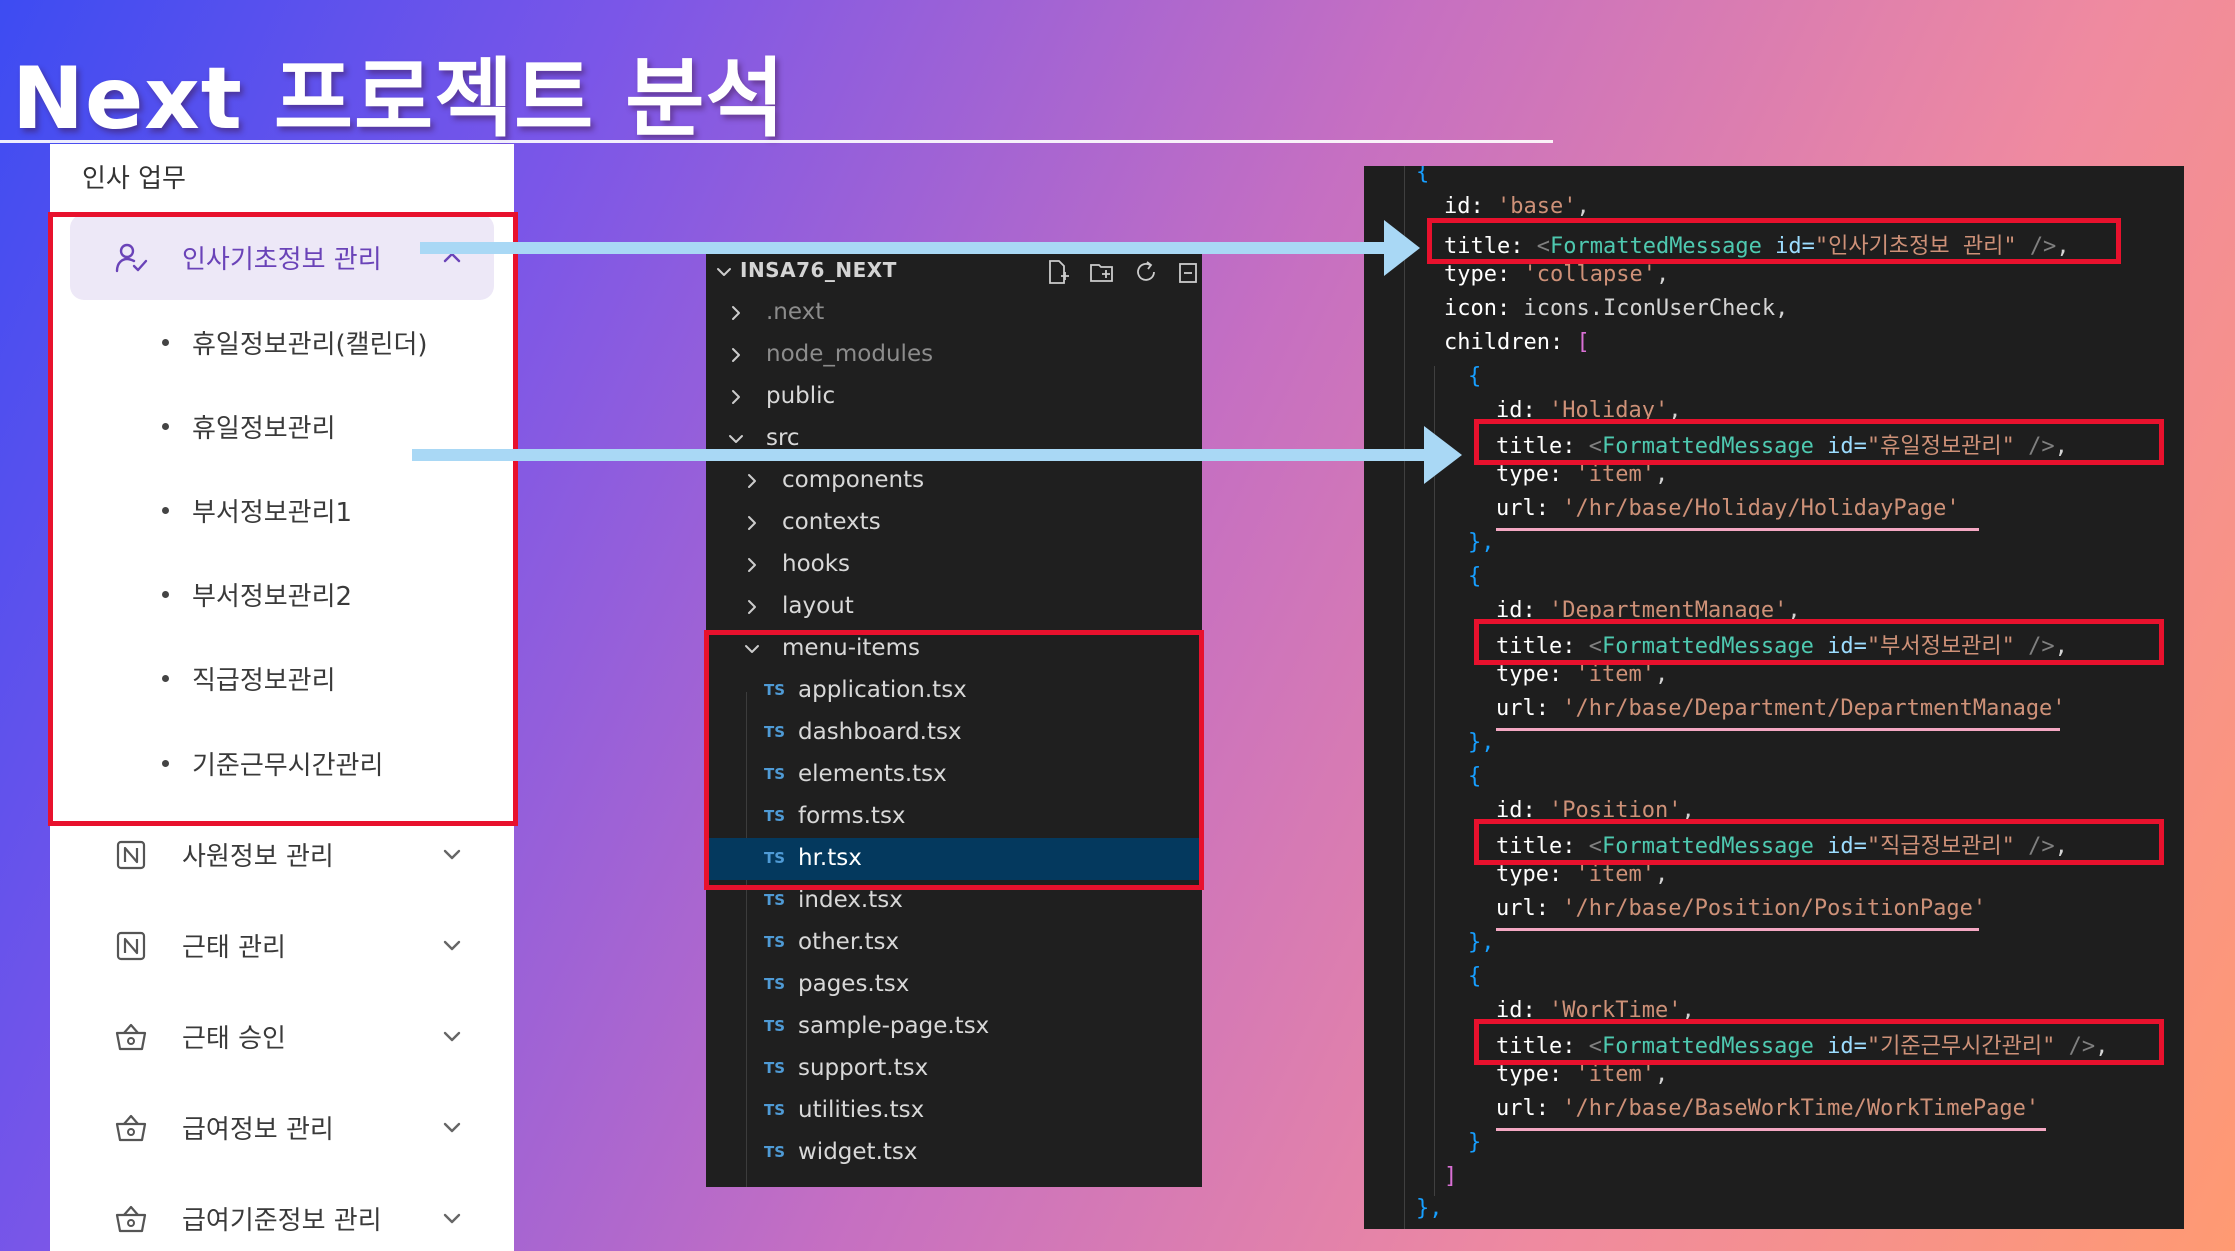  I want to click on arrow-to-root-title, so click(920, 248).